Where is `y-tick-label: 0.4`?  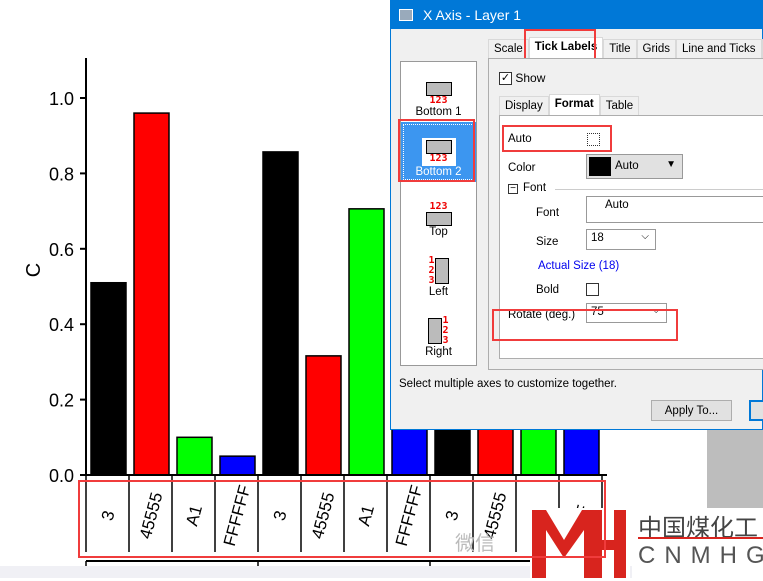 y-tick-label: 0.4 is located at coordinates (61, 325).